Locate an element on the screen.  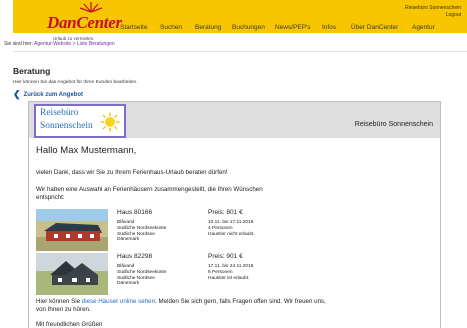
breadcrumb-prefix: Sie sind hier: is located at coordinates (18, 44).